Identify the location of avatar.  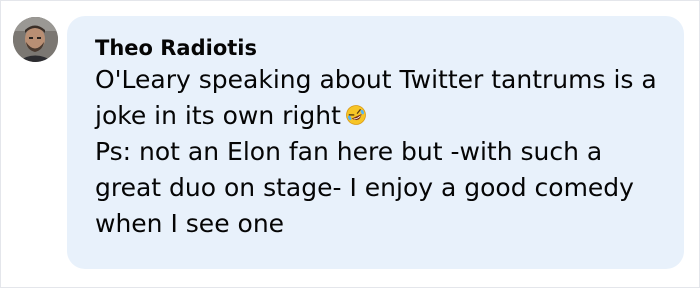
(35, 39).